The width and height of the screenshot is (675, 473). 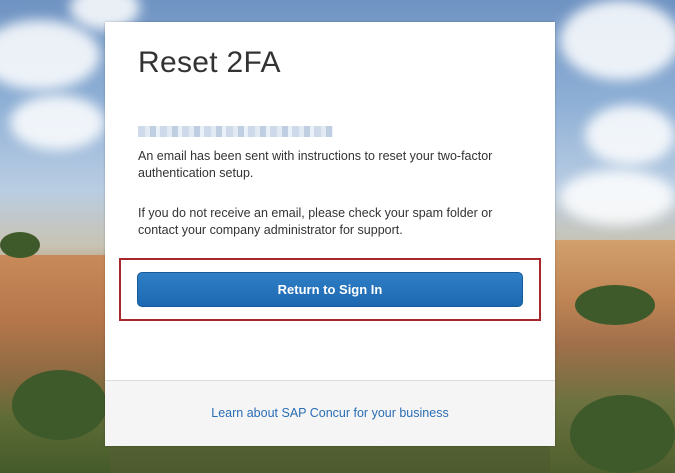 I want to click on return-to-sign-in-button: Return to Sign In, so click(x=330, y=289).